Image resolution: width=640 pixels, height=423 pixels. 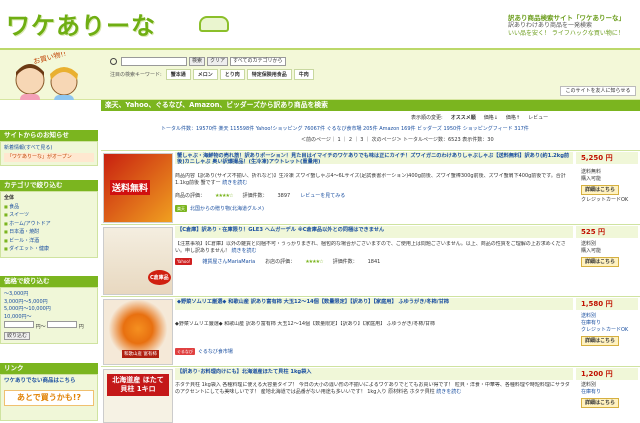 What do you see at coordinates (269, 74) in the screenshot?
I see `keyword-chip: 特定保険用食品` at bounding box center [269, 74].